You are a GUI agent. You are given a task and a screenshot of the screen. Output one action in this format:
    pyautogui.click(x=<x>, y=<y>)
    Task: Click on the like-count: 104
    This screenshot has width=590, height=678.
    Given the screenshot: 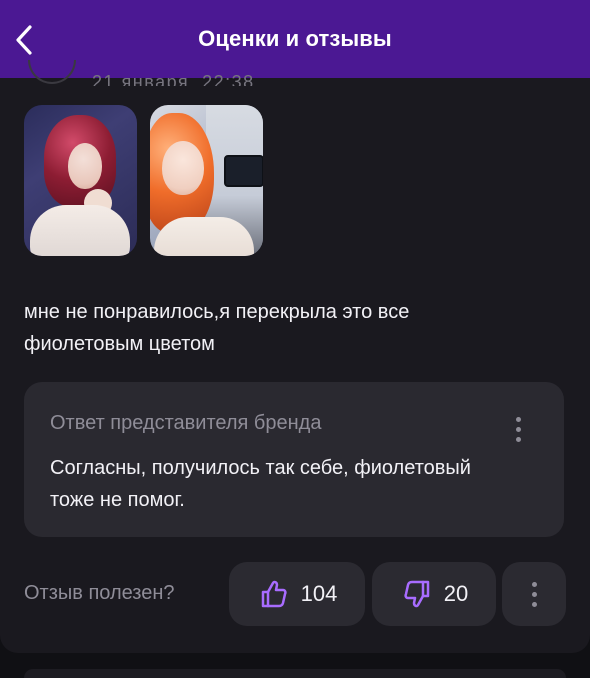 What is the action you would take?
    pyautogui.click(x=319, y=593)
    